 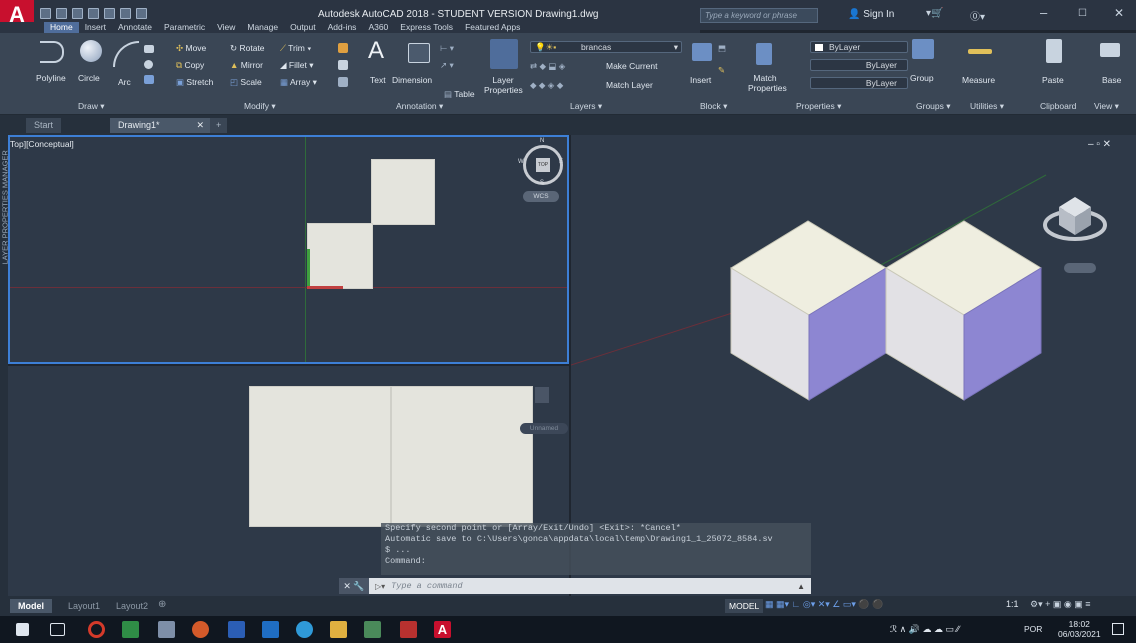 What do you see at coordinates (419, 106) in the screenshot?
I see `annotation-panel-label: Annotation ▾` at bounding box center [419, 106].